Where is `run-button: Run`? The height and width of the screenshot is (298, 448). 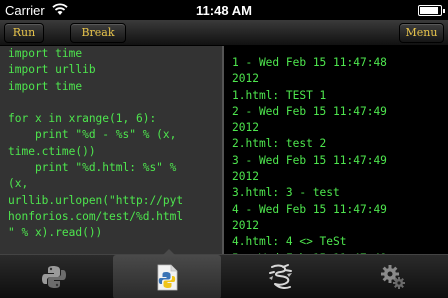 run-button: Run is located at coordinates (24, 33).